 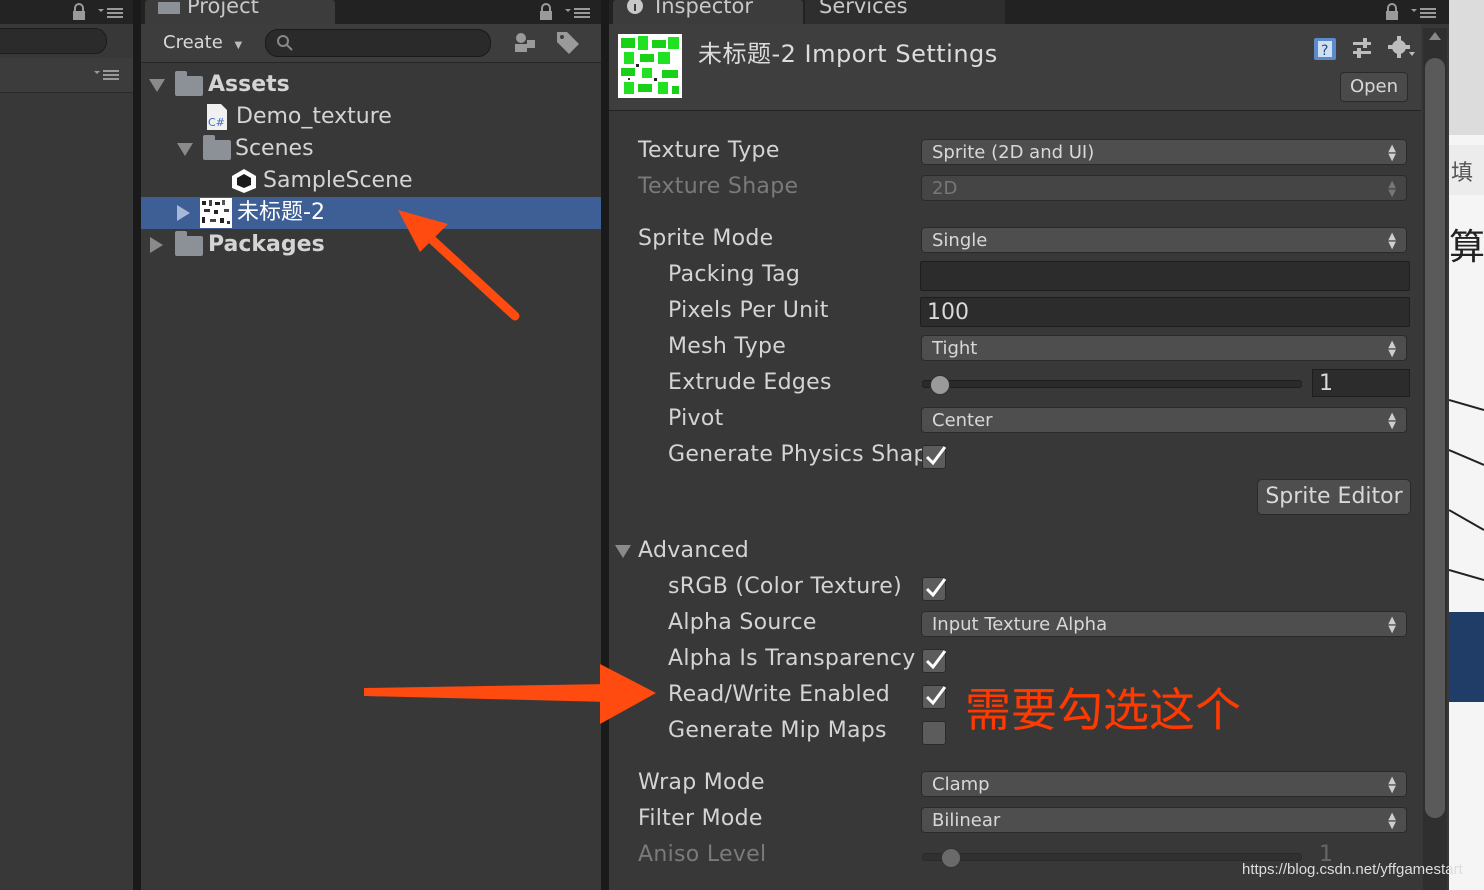 I want to click on watermark: https://blog.csdn.net/yffgamestart, so click(x=1352, y=869).